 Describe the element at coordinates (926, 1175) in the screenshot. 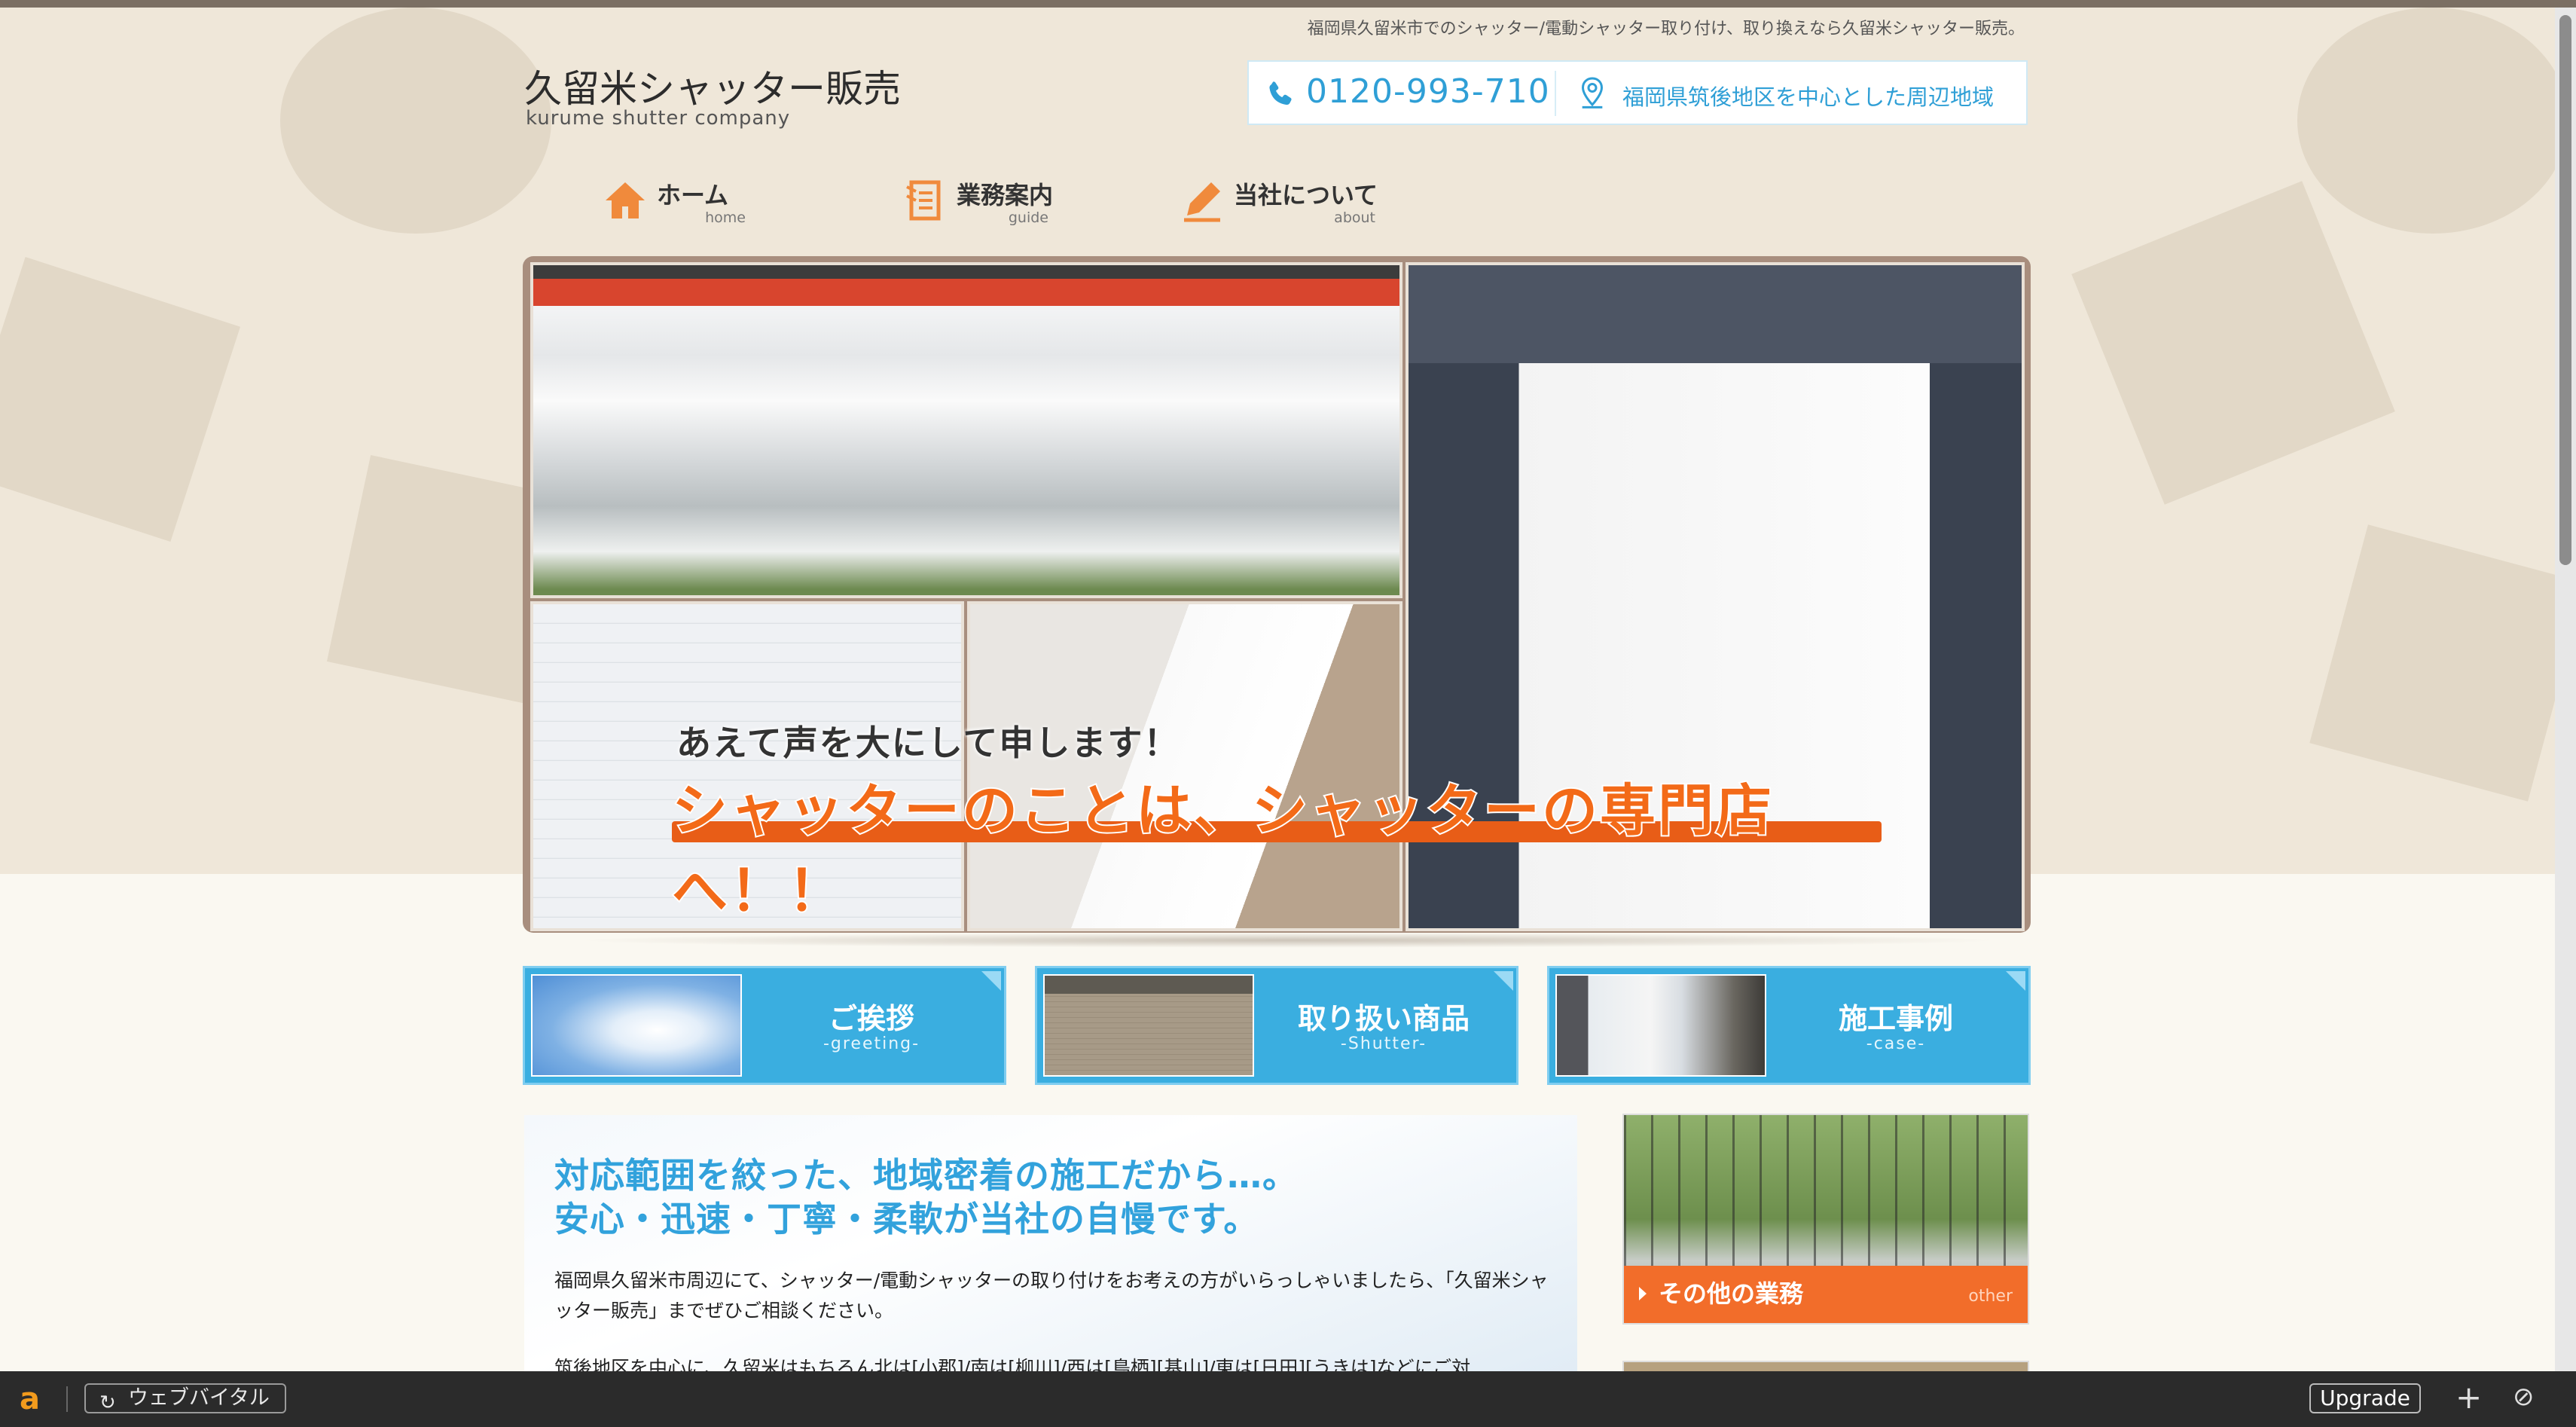

I see `intro-heading-line1: 対応範囲を絞った、地域密着の施工だから…。` at that location.